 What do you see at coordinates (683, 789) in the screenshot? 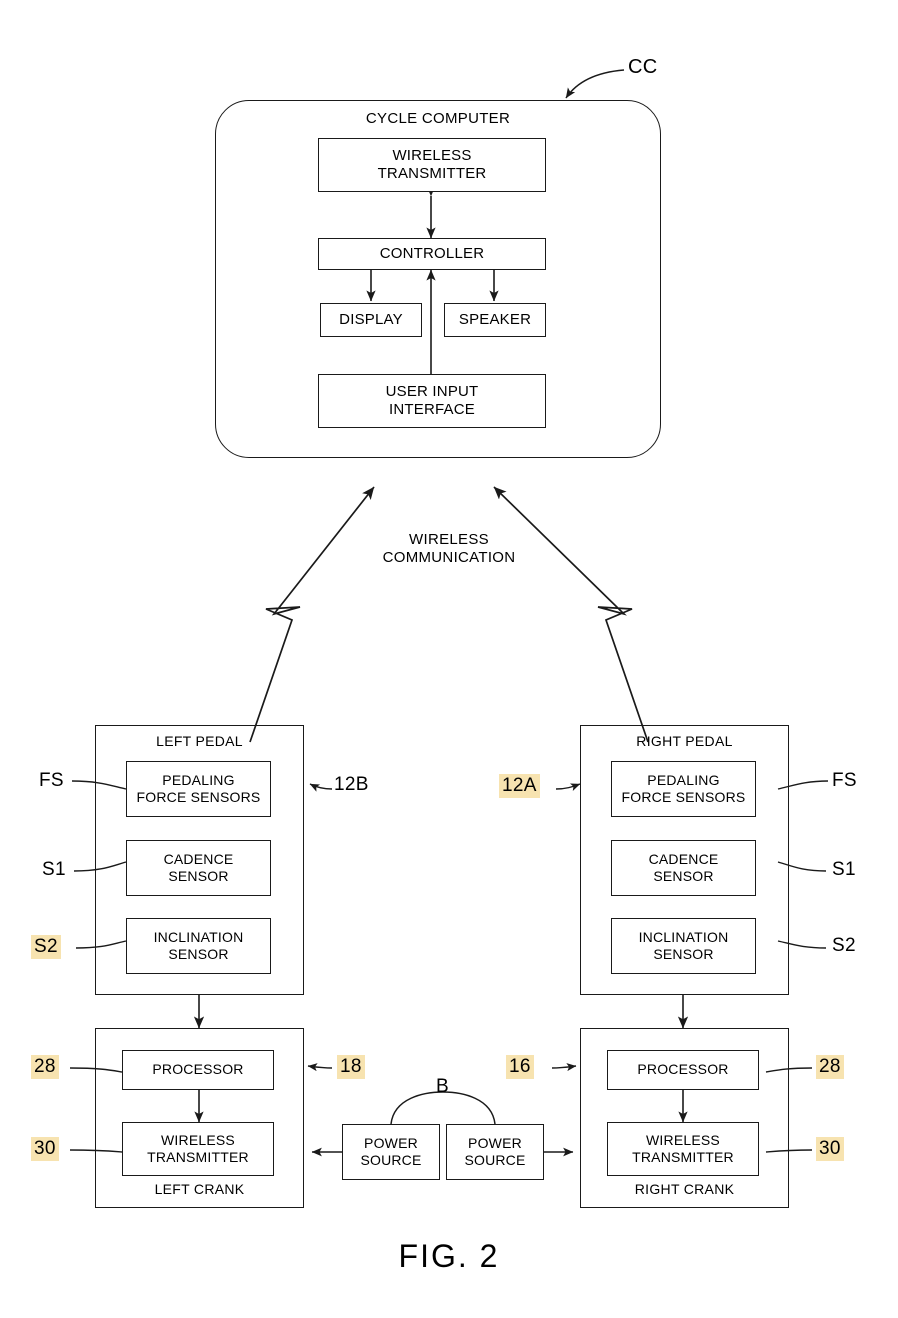
I see `right-pedal-pedaling-force-sensors: PEDALING FORCE SENSORS` at bounding box center [683, 789].